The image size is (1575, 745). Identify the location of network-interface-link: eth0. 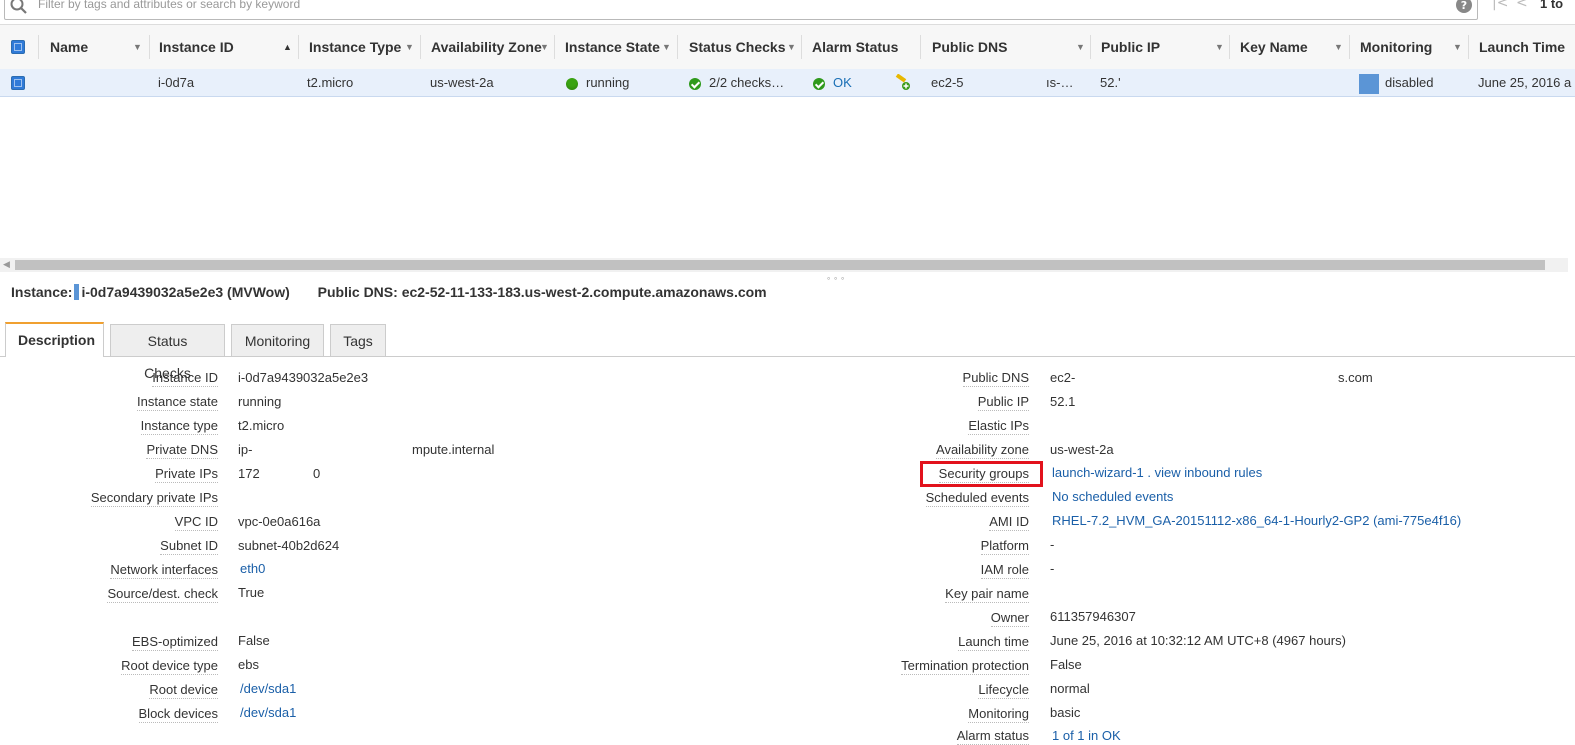
(252, 568).